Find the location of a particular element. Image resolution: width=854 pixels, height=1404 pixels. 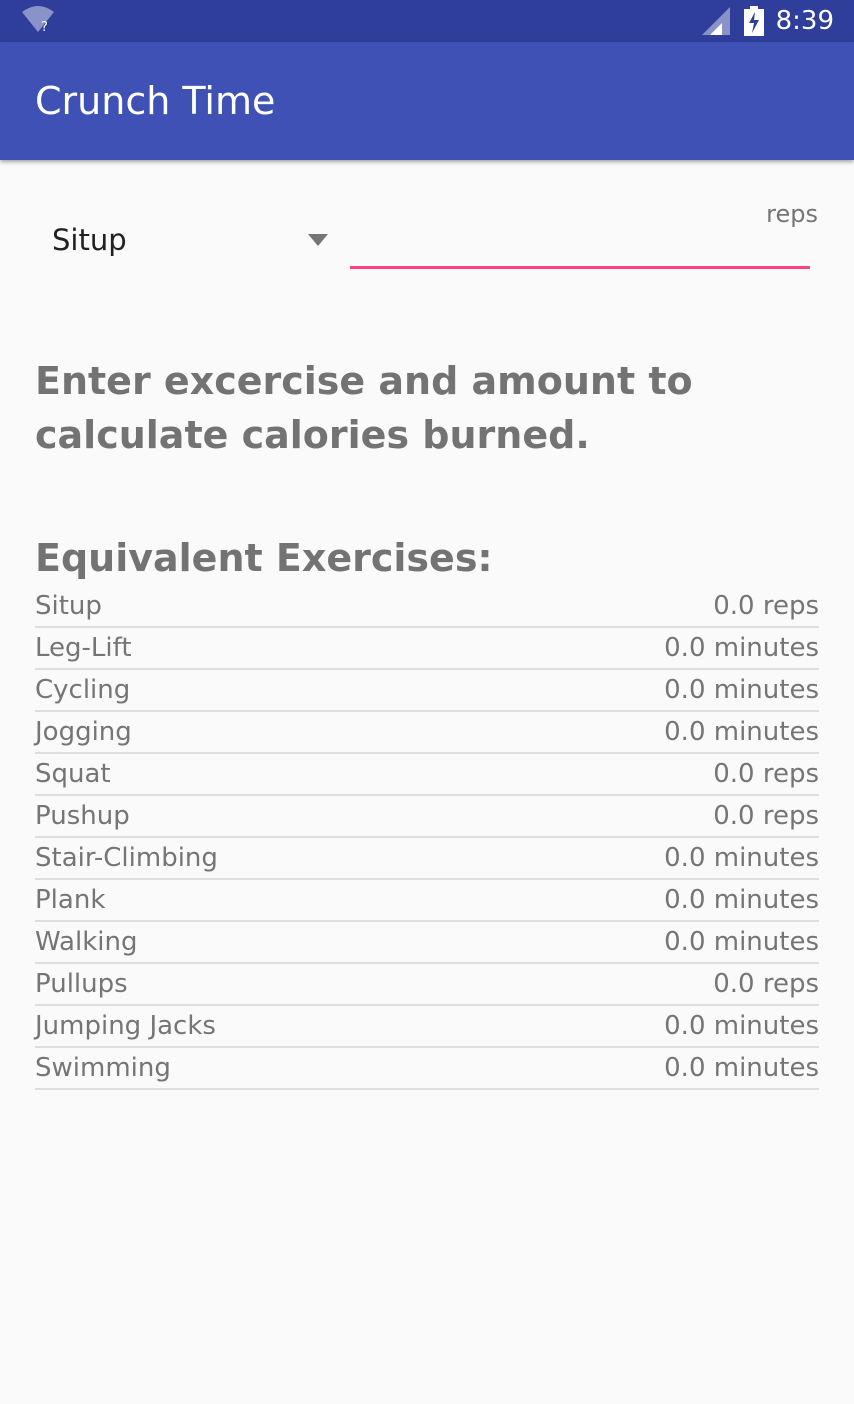

equivalent-row-jumping-jacks: Jumping Jacks 0.0 minutes is located at coordinates (427, 1027).